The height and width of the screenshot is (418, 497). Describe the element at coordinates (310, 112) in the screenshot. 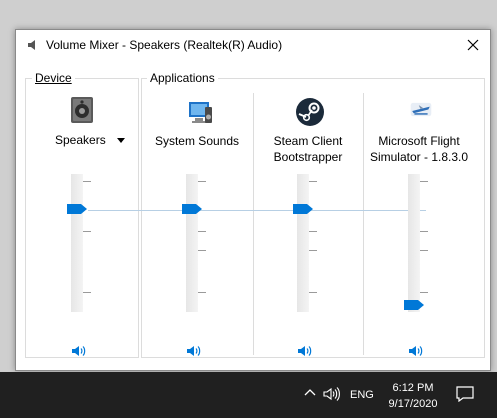

I see `steam-icon` at that location.